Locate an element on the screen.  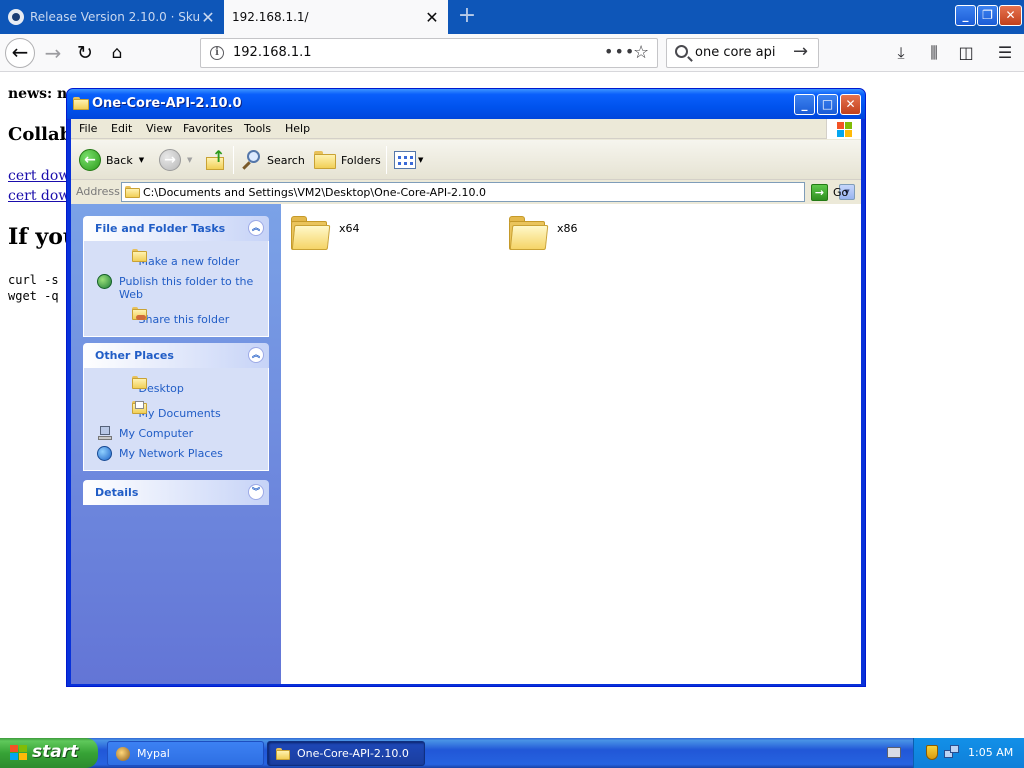
forward-arrow-icon: → is located at coordinates (53, 53).